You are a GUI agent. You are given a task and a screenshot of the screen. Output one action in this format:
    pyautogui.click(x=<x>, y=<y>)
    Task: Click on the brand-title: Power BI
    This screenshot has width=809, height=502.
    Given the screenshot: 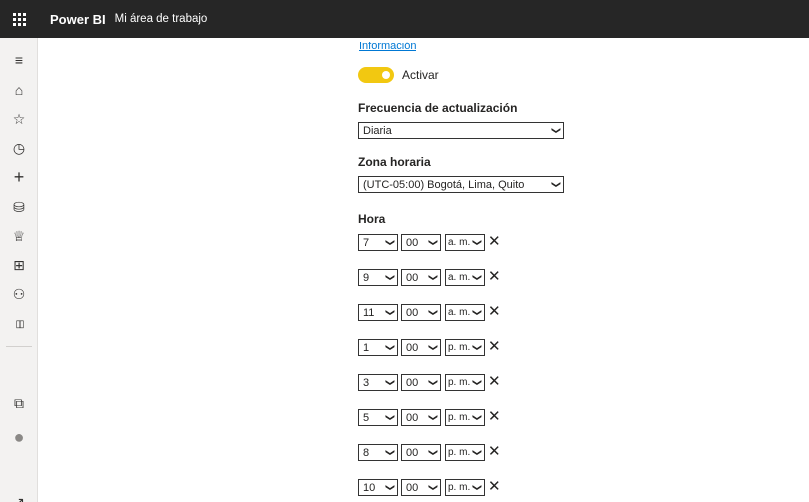 What is the action you would take?
    pyautogui.click(x=78, y=19)
    